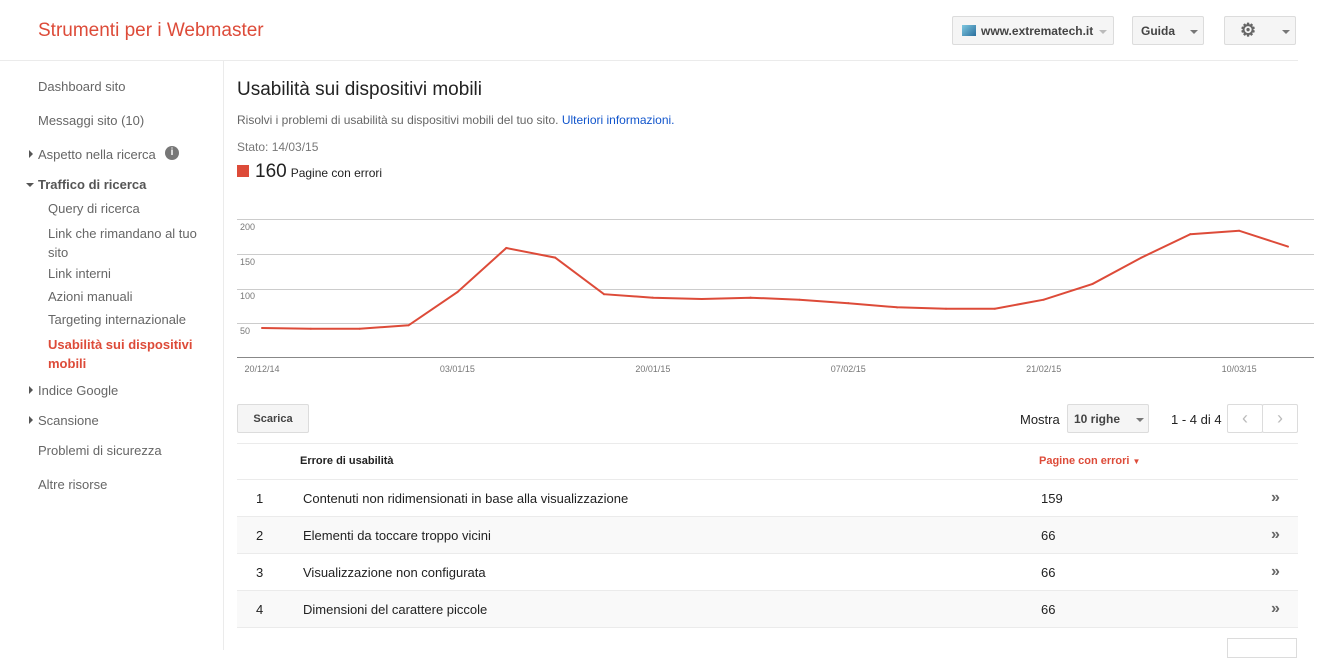  I want to click on table-header: Errore di usabilità Pagine con errori ▼, so click(767, 461).